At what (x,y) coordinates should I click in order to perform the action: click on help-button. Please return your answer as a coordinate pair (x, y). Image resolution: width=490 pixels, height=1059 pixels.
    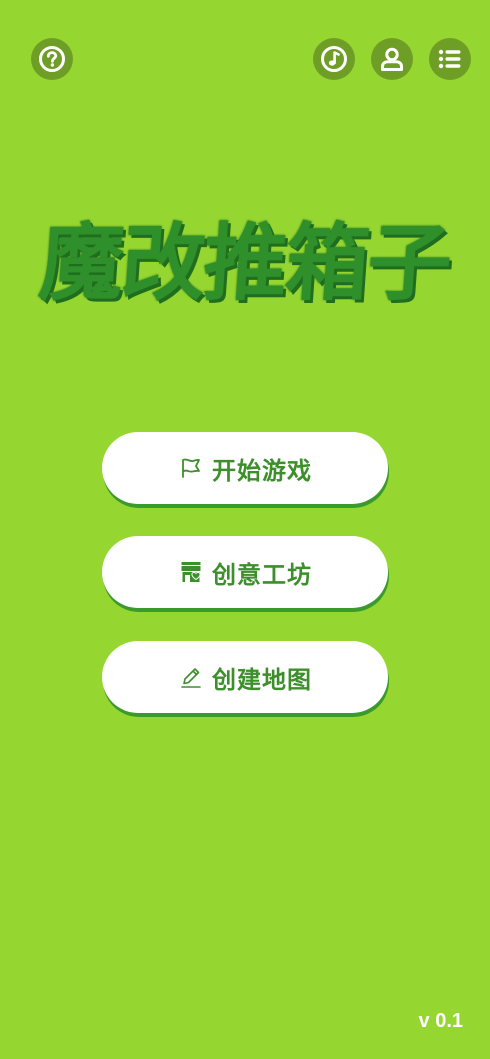
    Looking at the image, I should click on (52, 59).